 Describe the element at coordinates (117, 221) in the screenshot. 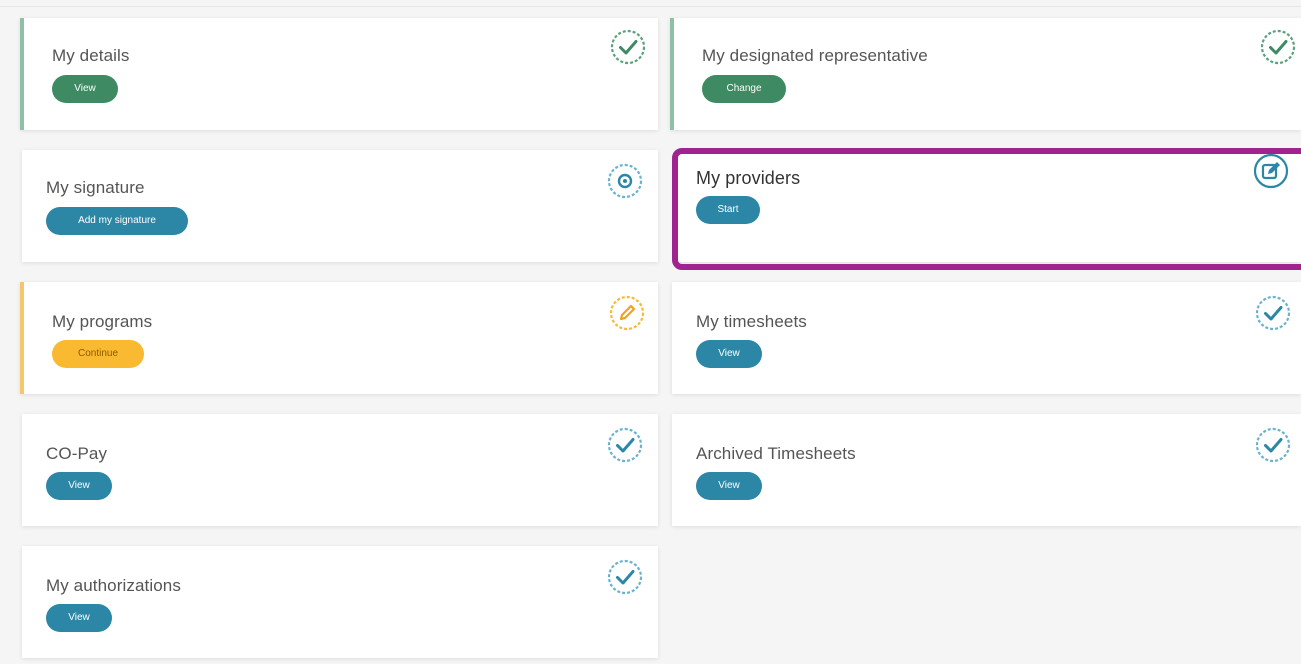

I see `add-signature-button: Add my signature` at that location.